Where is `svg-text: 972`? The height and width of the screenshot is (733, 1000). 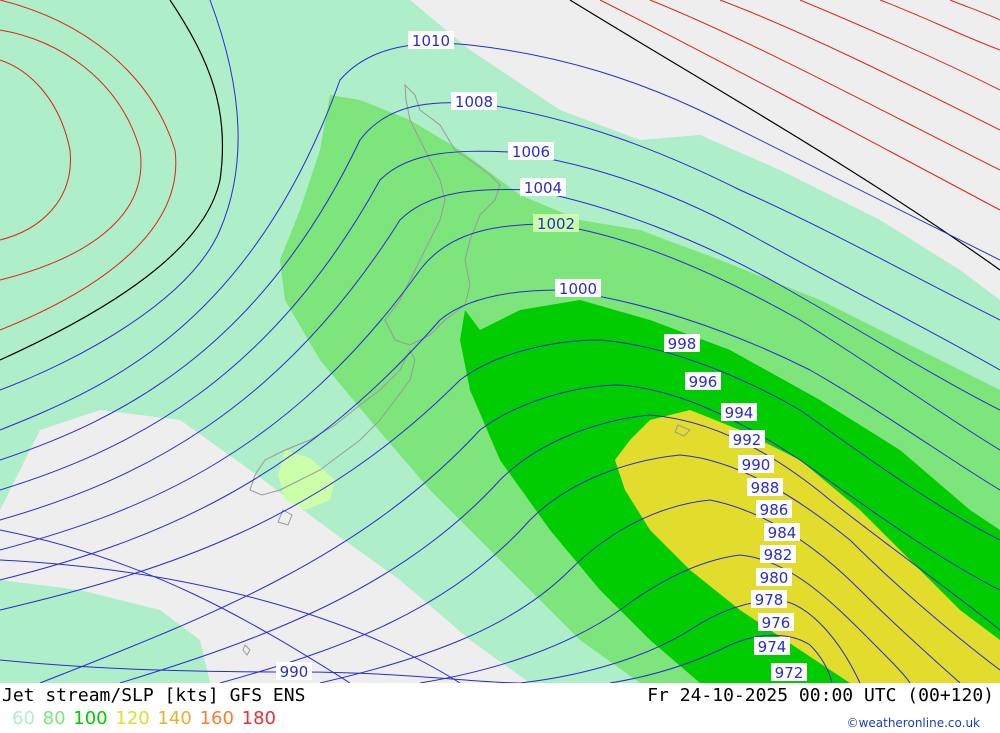 svg-text: 972 is located at coordinates (789, 673).